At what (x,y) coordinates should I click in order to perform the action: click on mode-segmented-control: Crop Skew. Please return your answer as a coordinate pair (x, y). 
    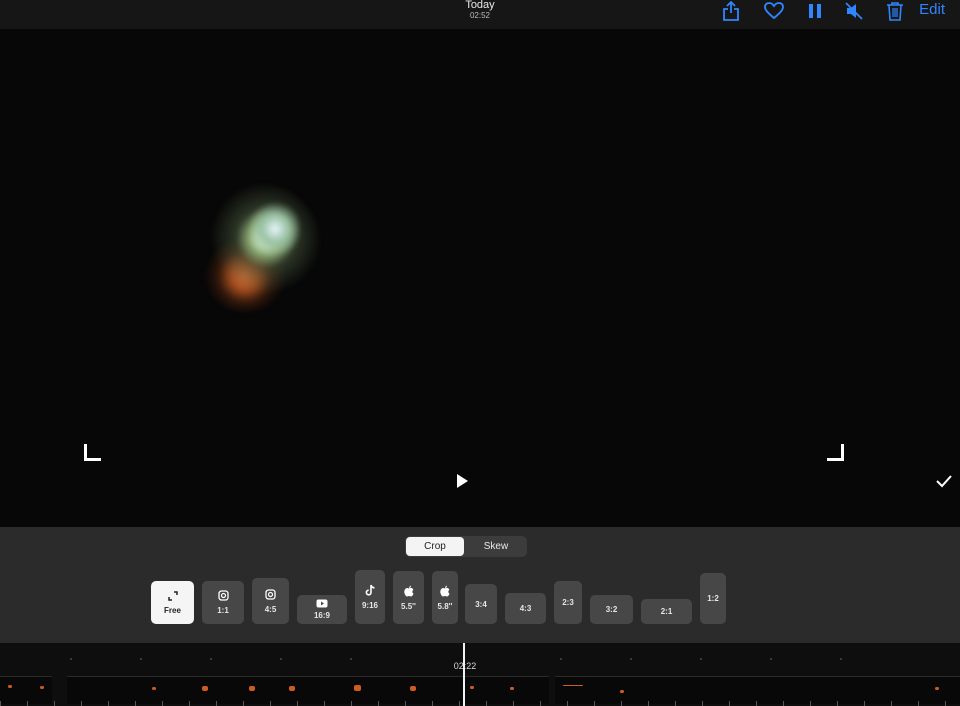
    Looking at the image, I should click on (466, 546).